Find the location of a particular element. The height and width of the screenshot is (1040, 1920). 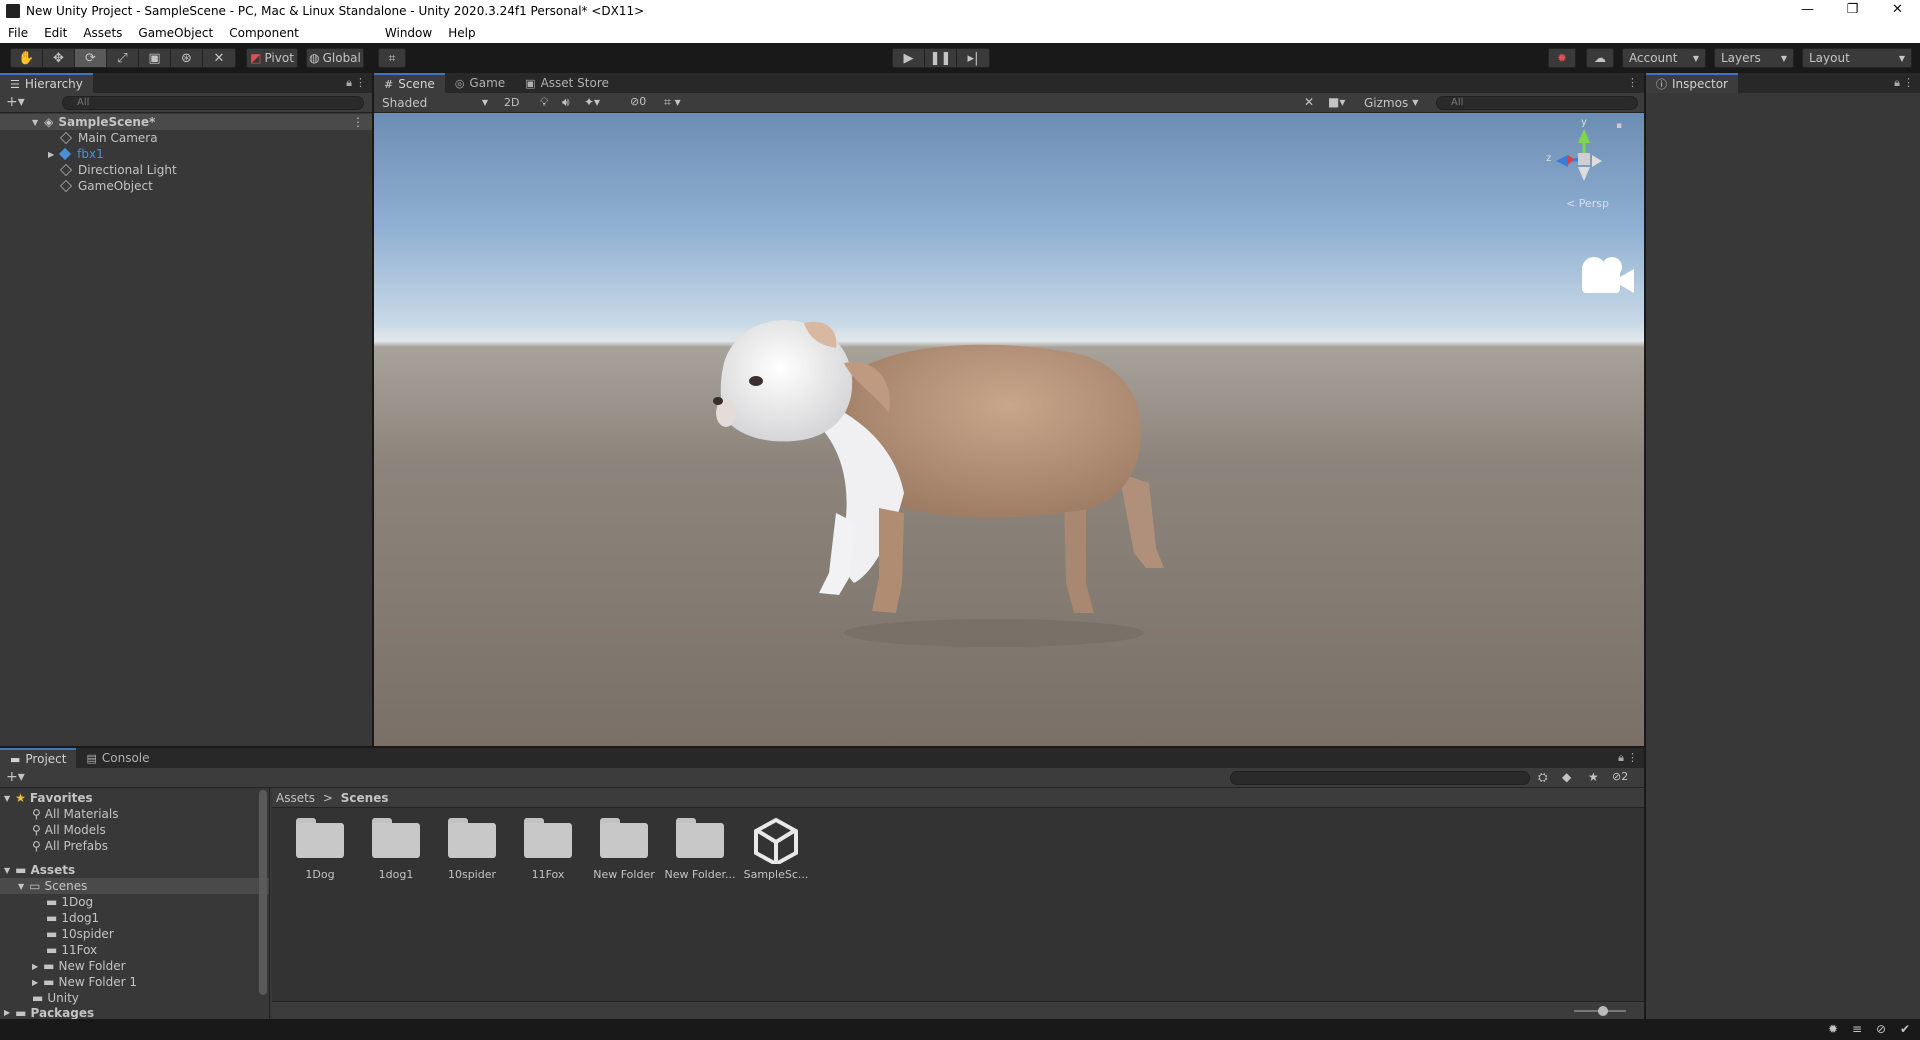

folder-row: ▬ 1dog1 is located at coordinates (134, 918).